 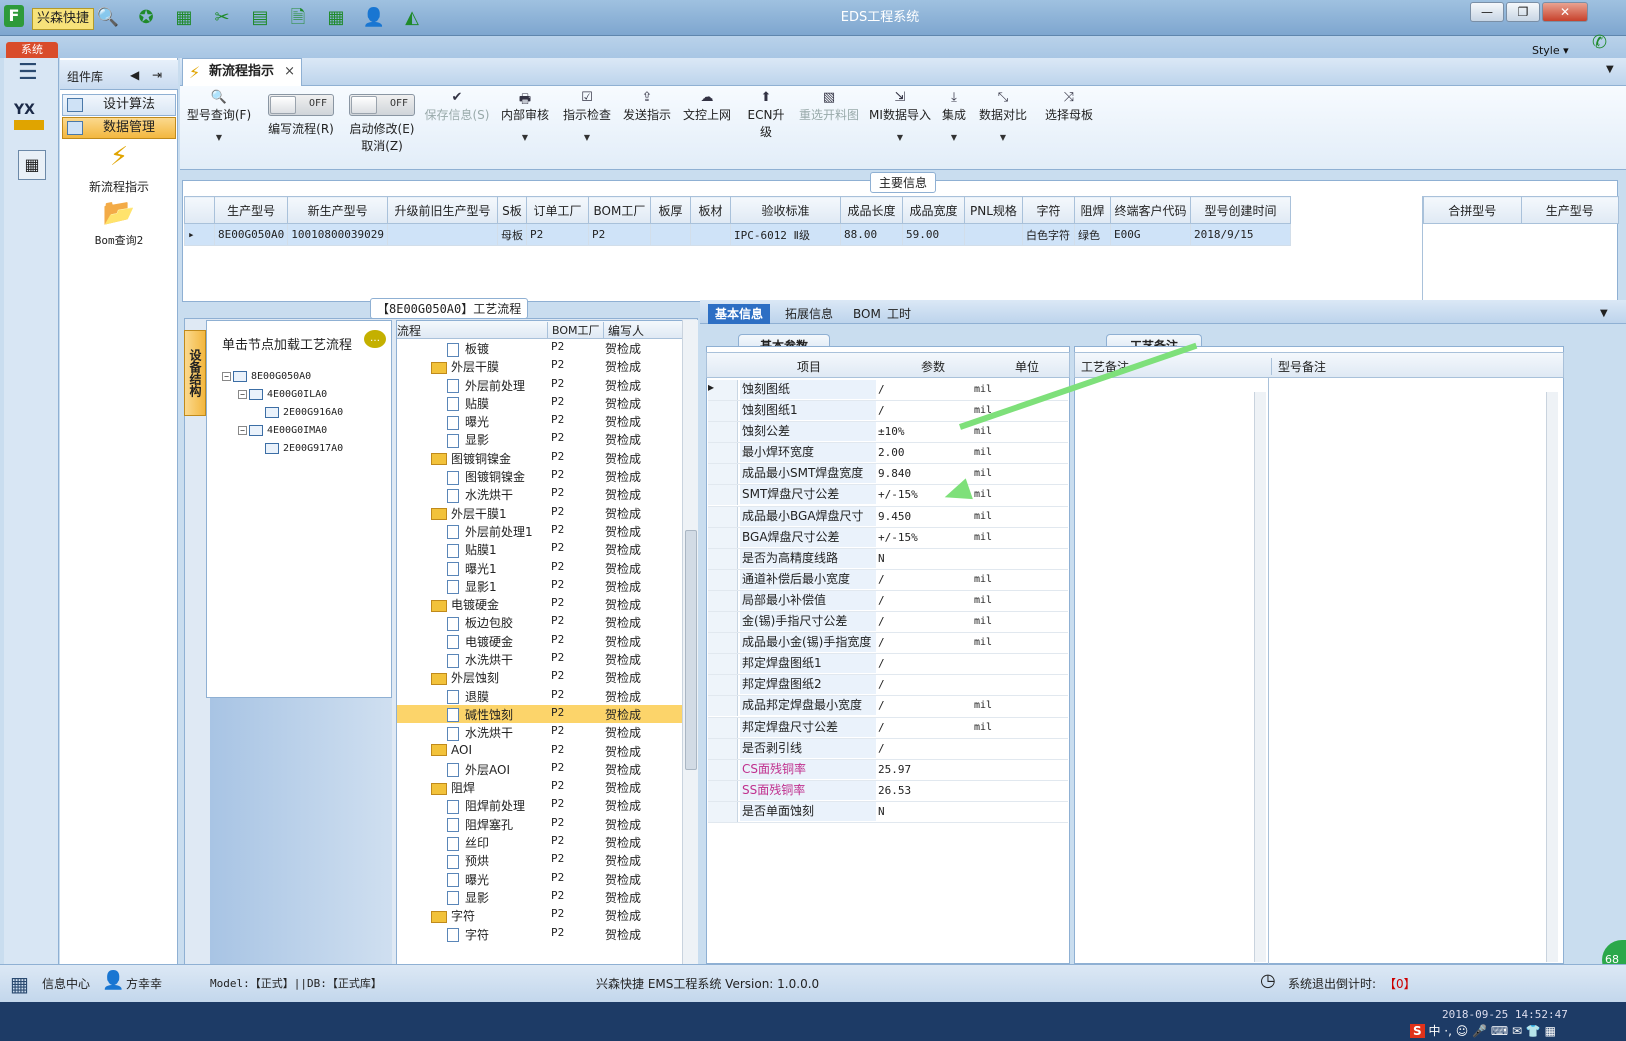 What do you see at coordinates (547, 769) in the screenshot?
I see `process-row: 外层AOI P2 贺检成` at bounding box center [547, 769].